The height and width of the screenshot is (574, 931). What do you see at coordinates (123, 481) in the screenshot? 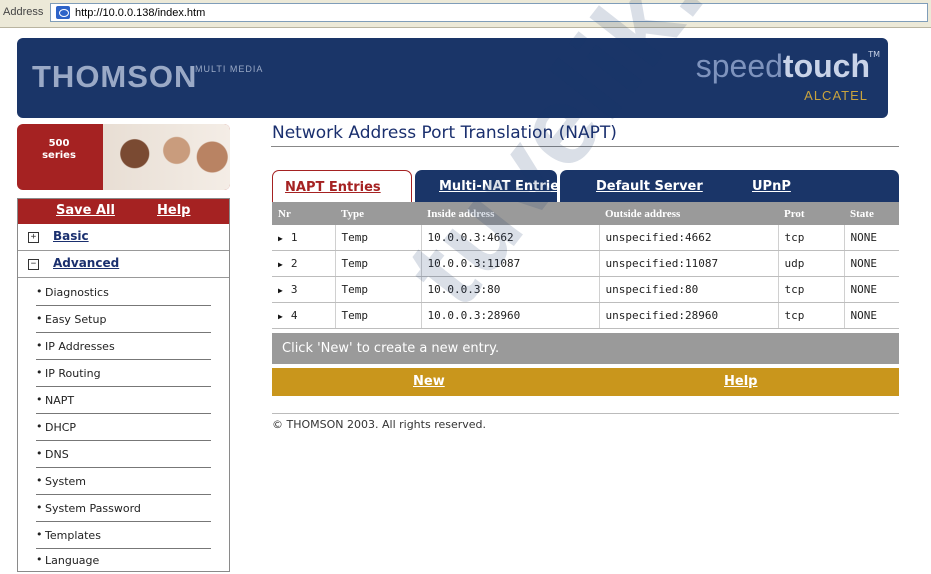
I see `sidebar-item-system: • System` at bounding box center [123, 481].